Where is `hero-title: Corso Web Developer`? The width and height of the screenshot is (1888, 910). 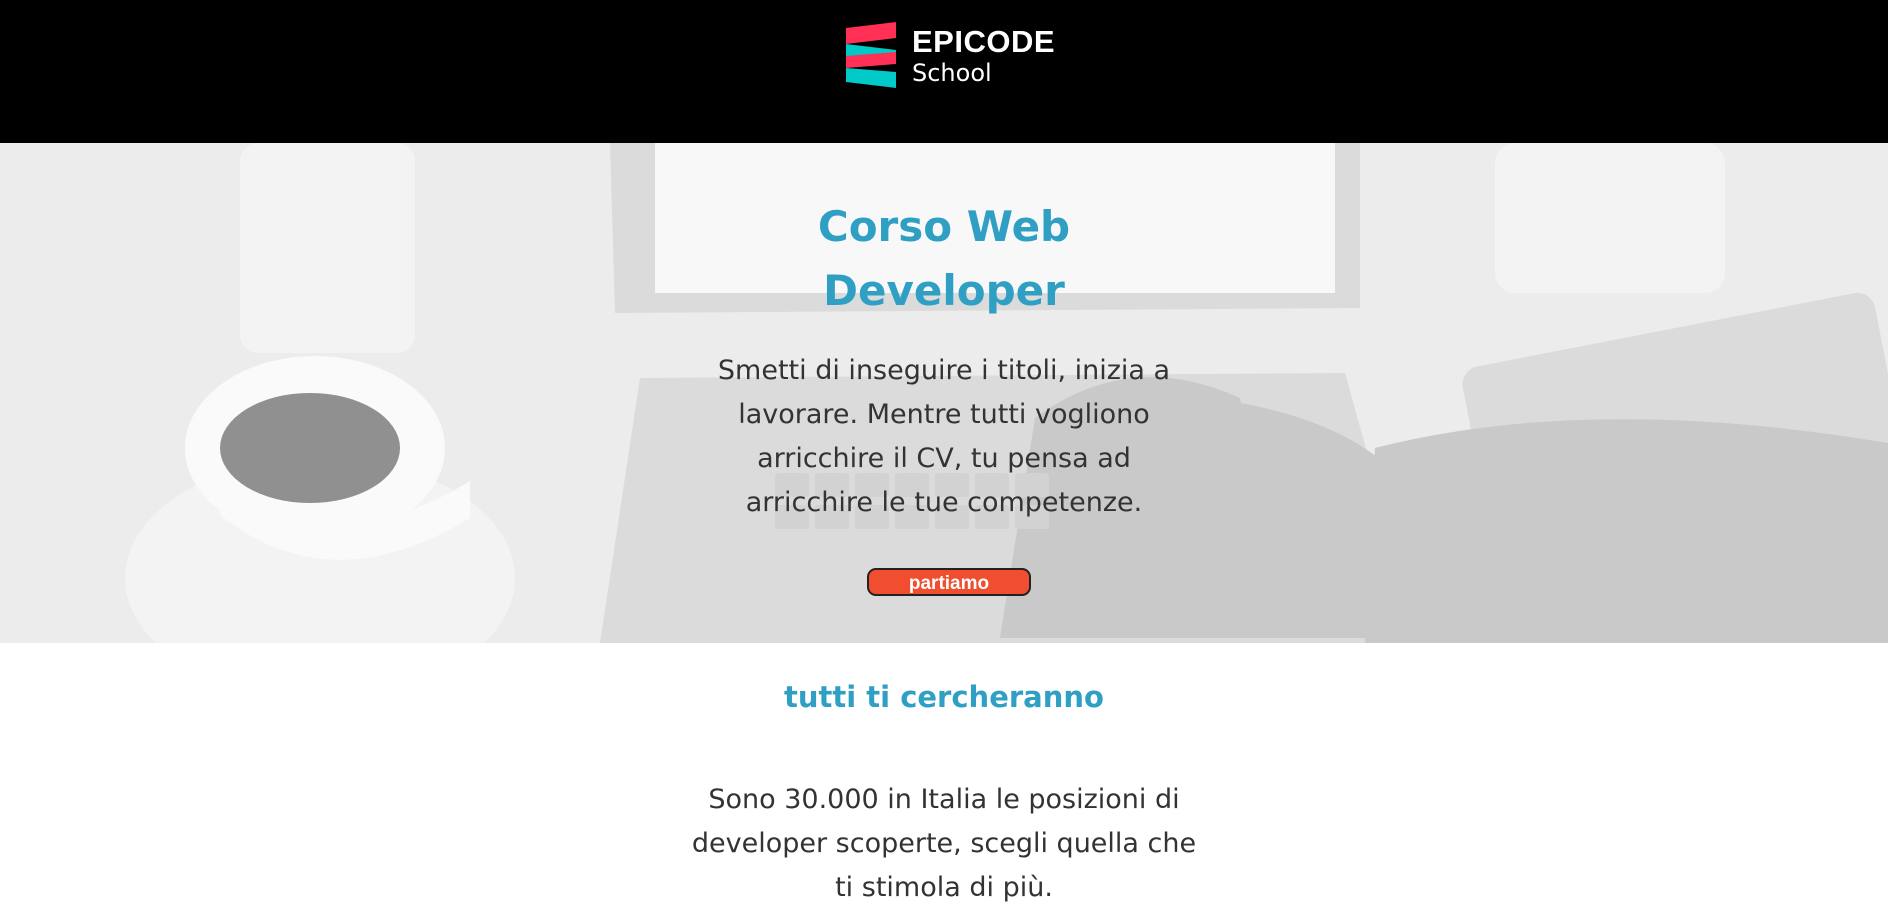
hero-title: Corso Web Developer is located at coordinates (944, 258).